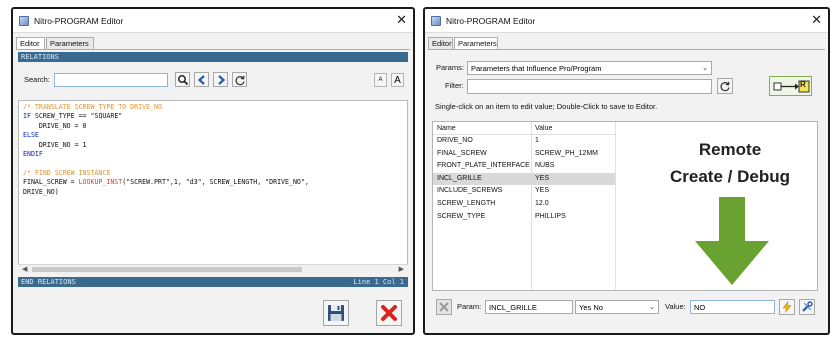 This screenshot has height=345, width=840. Describe the element at coordinates (462, 153) in the screenshot. I see `param-name-cell: FINAL_SCREW` at that location.